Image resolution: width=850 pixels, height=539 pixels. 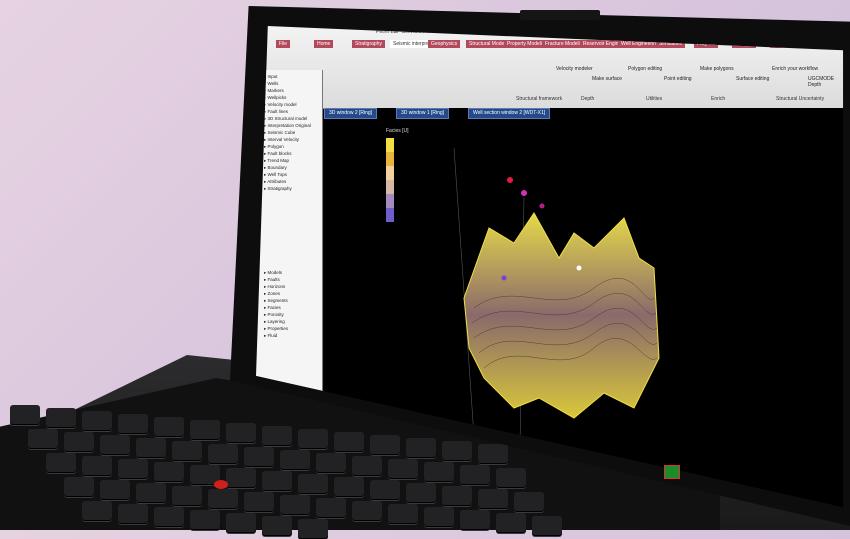 I want to click on tree-item: ▸ Boundary, so click(x=275, y=168).